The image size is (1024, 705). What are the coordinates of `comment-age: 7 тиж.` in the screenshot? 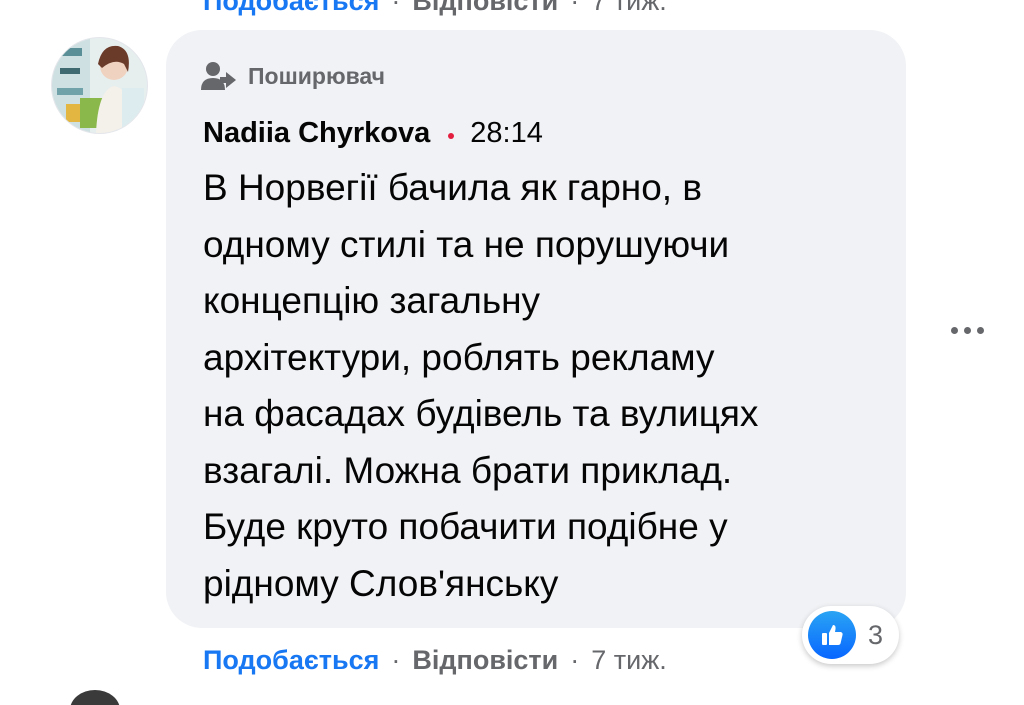 It's located at (629, 660).